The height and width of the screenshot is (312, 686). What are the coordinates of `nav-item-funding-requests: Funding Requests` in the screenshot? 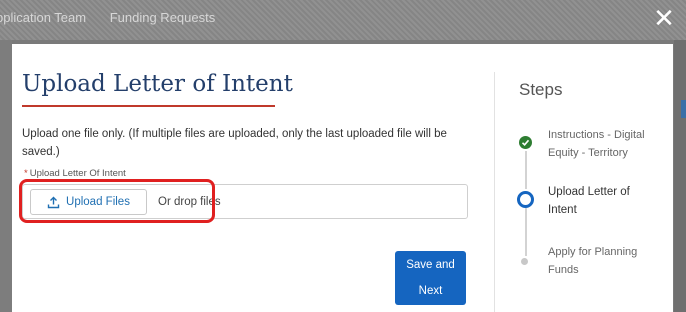 It's located at (163, 17).